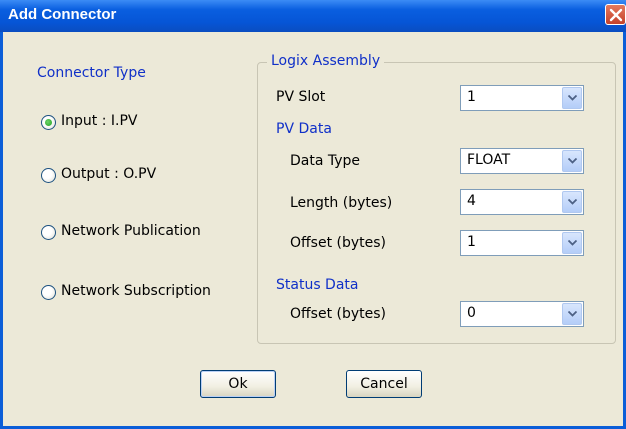 Image resolution: width=626 pixels, height=429 pixels. I want to click on length-value: 4, so click(471, 201).